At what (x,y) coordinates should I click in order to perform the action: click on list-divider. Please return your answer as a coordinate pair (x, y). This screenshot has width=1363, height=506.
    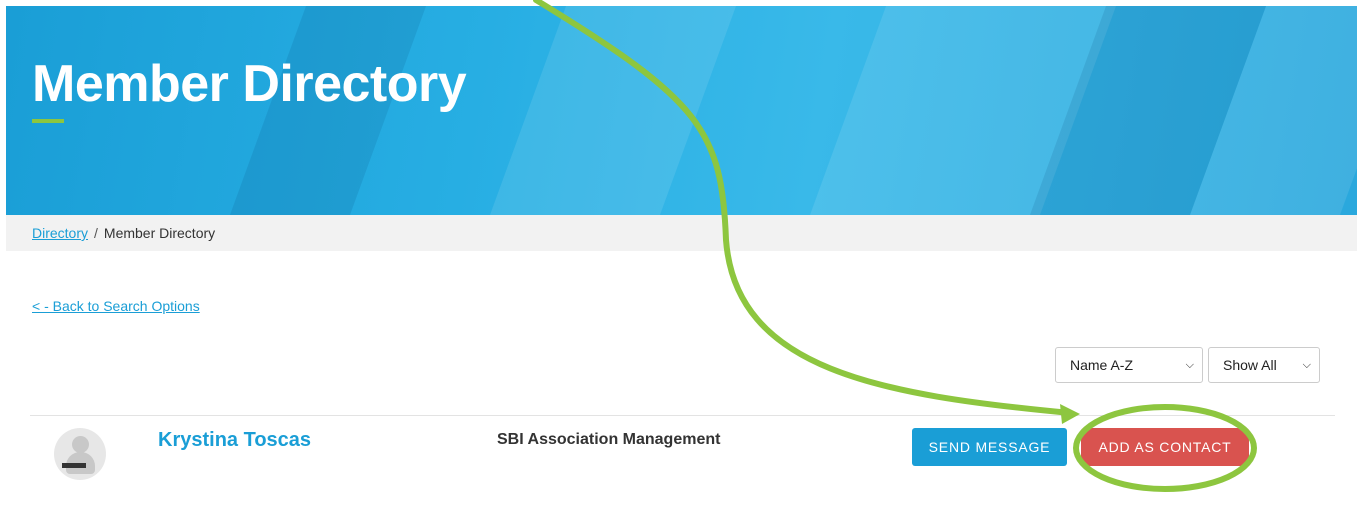
    Looking at the image, I should click on (682, 415).